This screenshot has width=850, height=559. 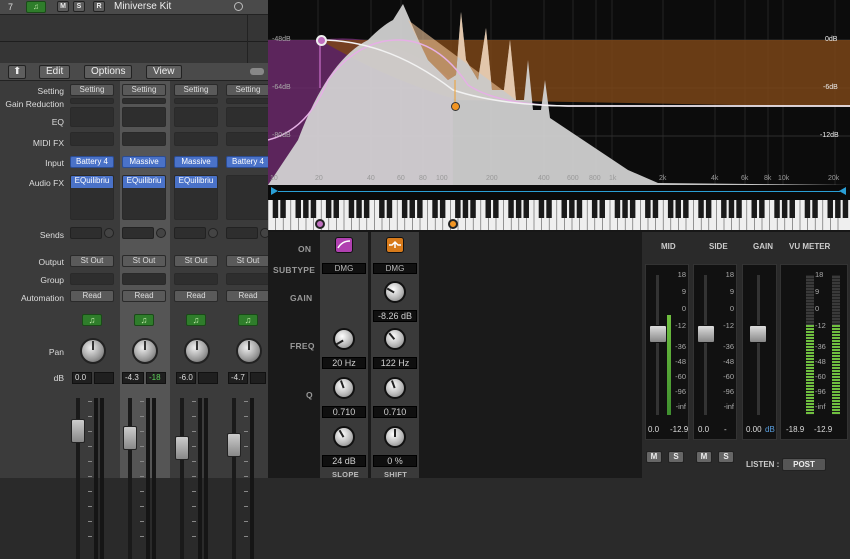 What do you see at coordinates (804, 464) in the screenshot?
I see `post-button: POST` at bounding box center [804, 464].